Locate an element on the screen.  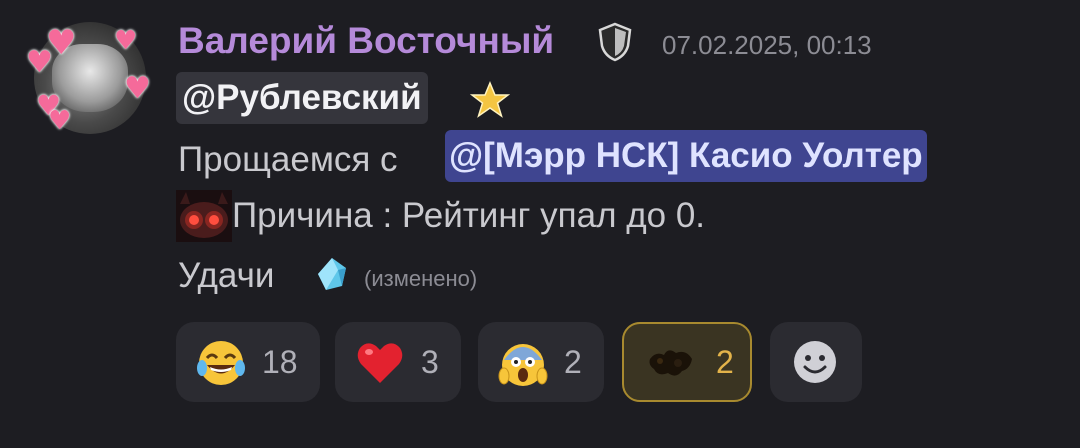
reaction-custom-selected: 2 is located at coordinates (687, 362).